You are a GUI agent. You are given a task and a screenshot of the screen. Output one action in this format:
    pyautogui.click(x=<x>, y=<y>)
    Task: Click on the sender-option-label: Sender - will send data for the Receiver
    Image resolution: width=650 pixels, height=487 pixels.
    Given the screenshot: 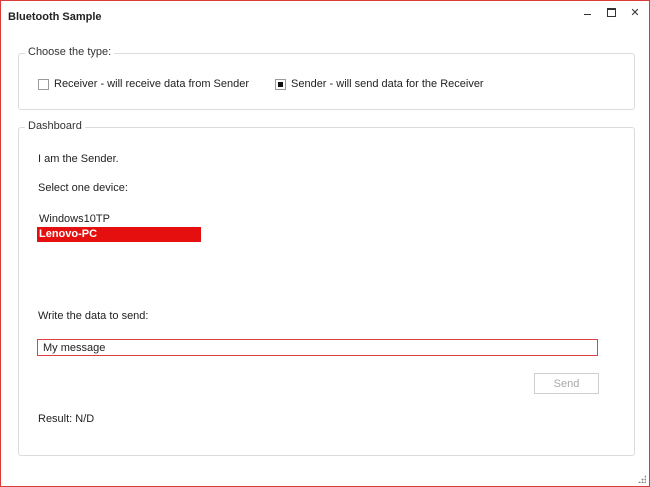 What is the action you would take?
    pyautogui.click(x=387, y=84)
    